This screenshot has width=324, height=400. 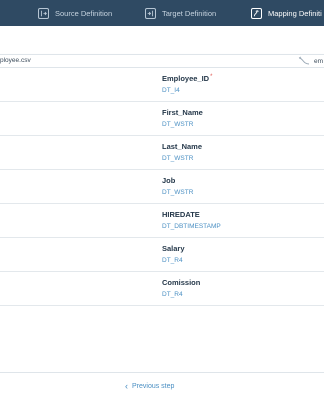 What do you see at coordinates (181, 214) in the screenshot?
I see `field-name: HIREDATE` at bounding box center [181, 214].